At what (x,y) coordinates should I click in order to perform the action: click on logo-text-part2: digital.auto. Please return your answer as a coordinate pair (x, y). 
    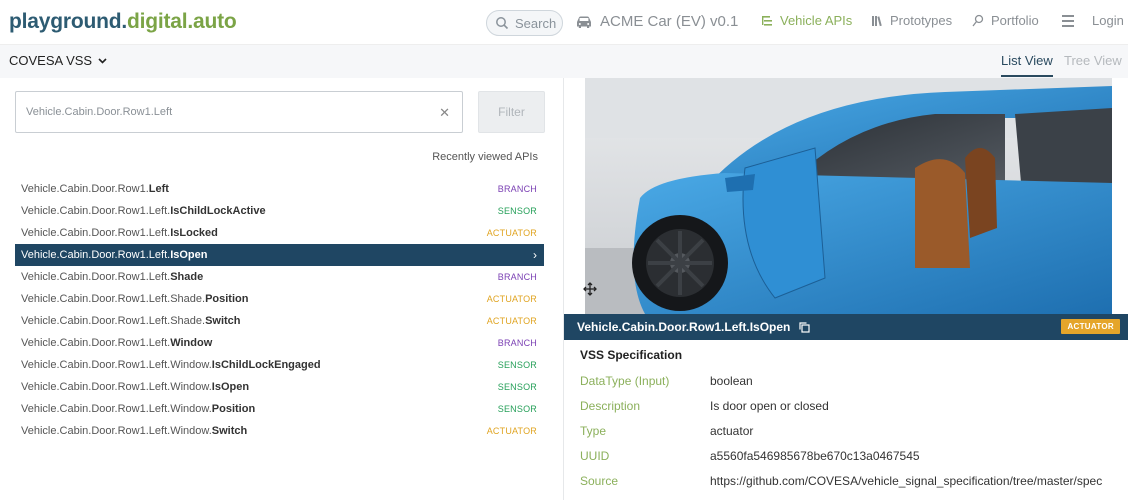
    Looking at the image, I should click on (181, 21).